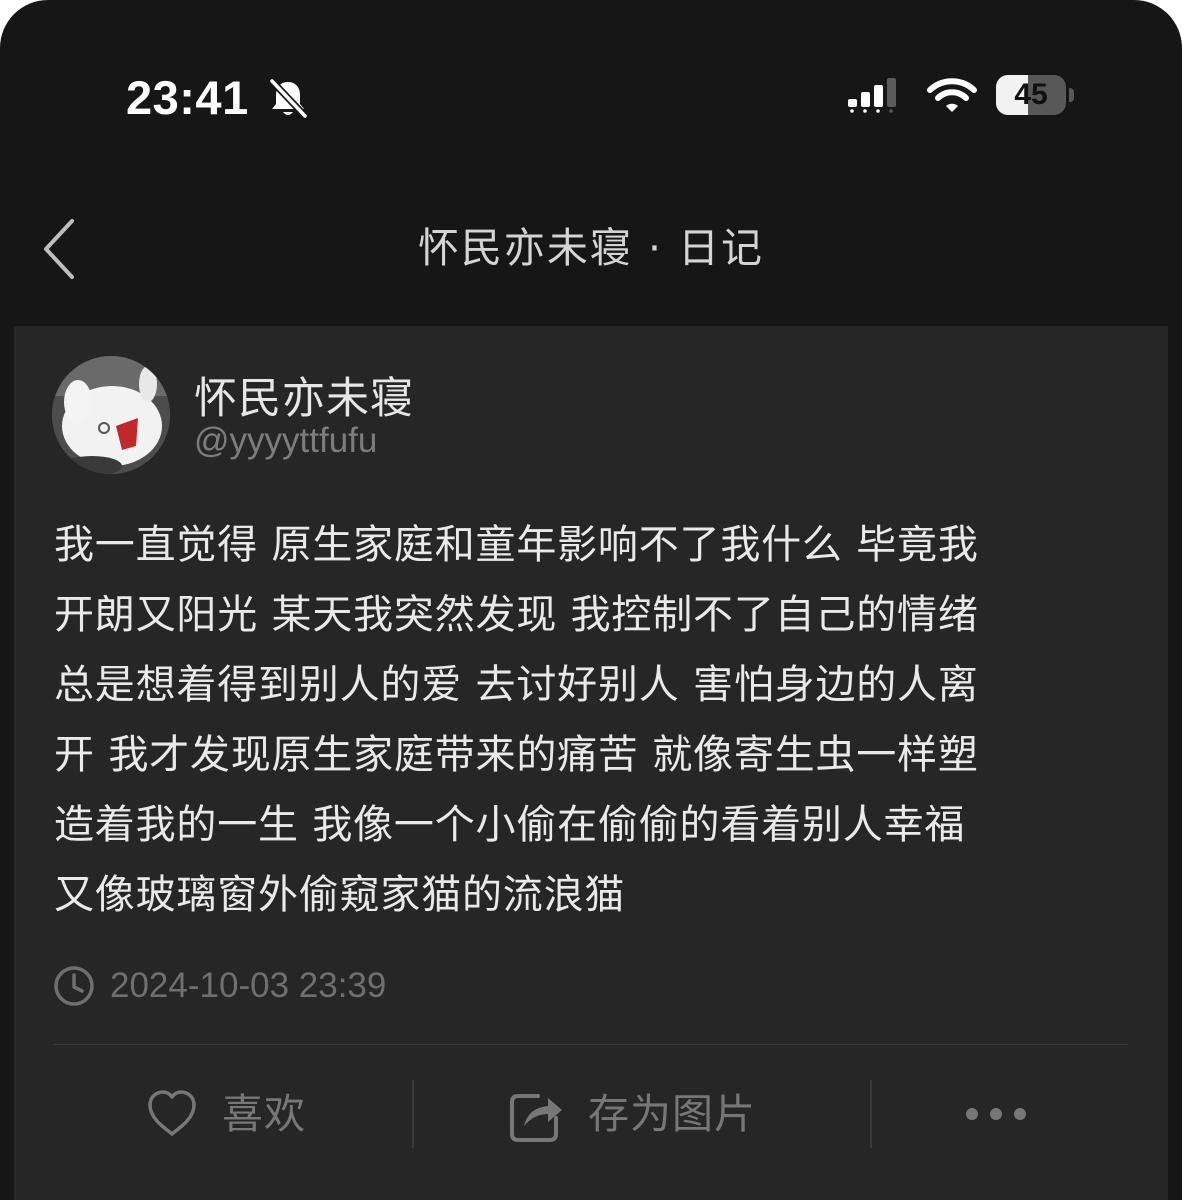 The image size is (1182, 1200). I want to click on post-timestamp: 2024-10-03 23:39, so click(248, 985).